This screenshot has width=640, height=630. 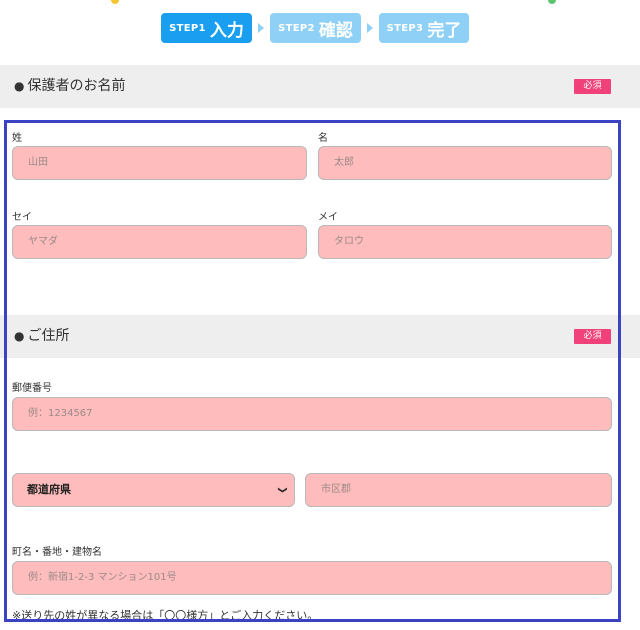 What do you see at coordinates (465, 163) in the screenshot?
I see `first-name-input: 太郎` at bounding box center [465, 163].